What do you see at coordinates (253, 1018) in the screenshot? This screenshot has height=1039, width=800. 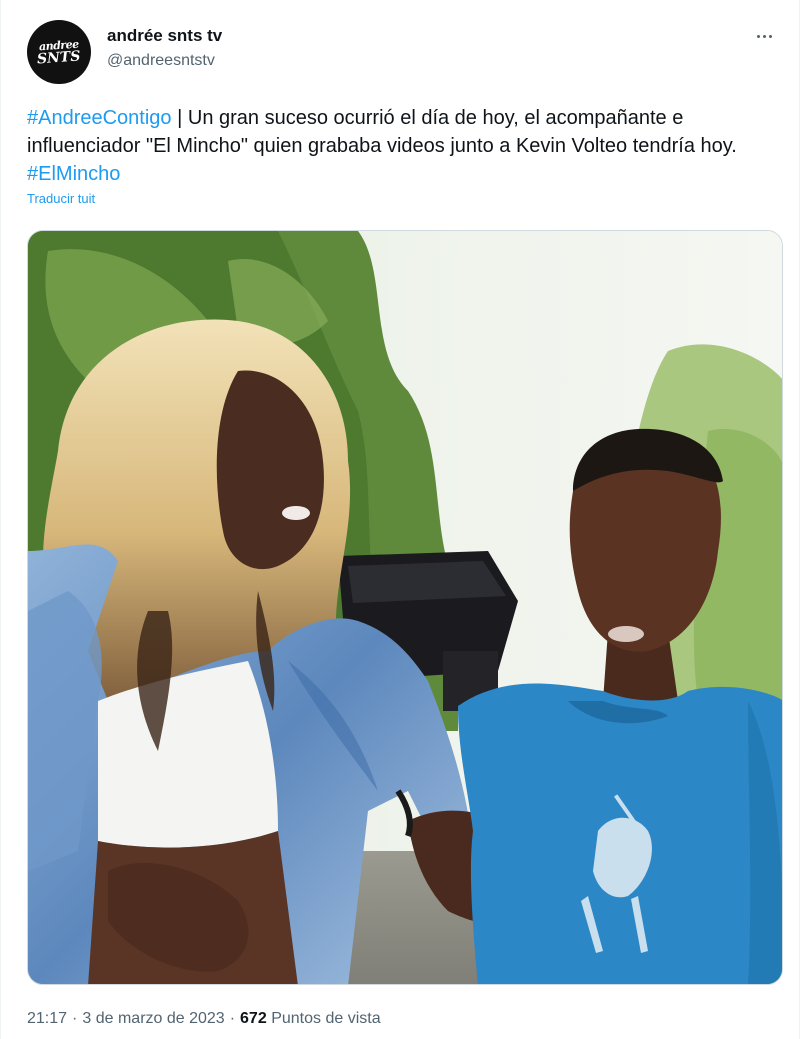 I see `views-count: 672` at bounding box center [253, 1018].